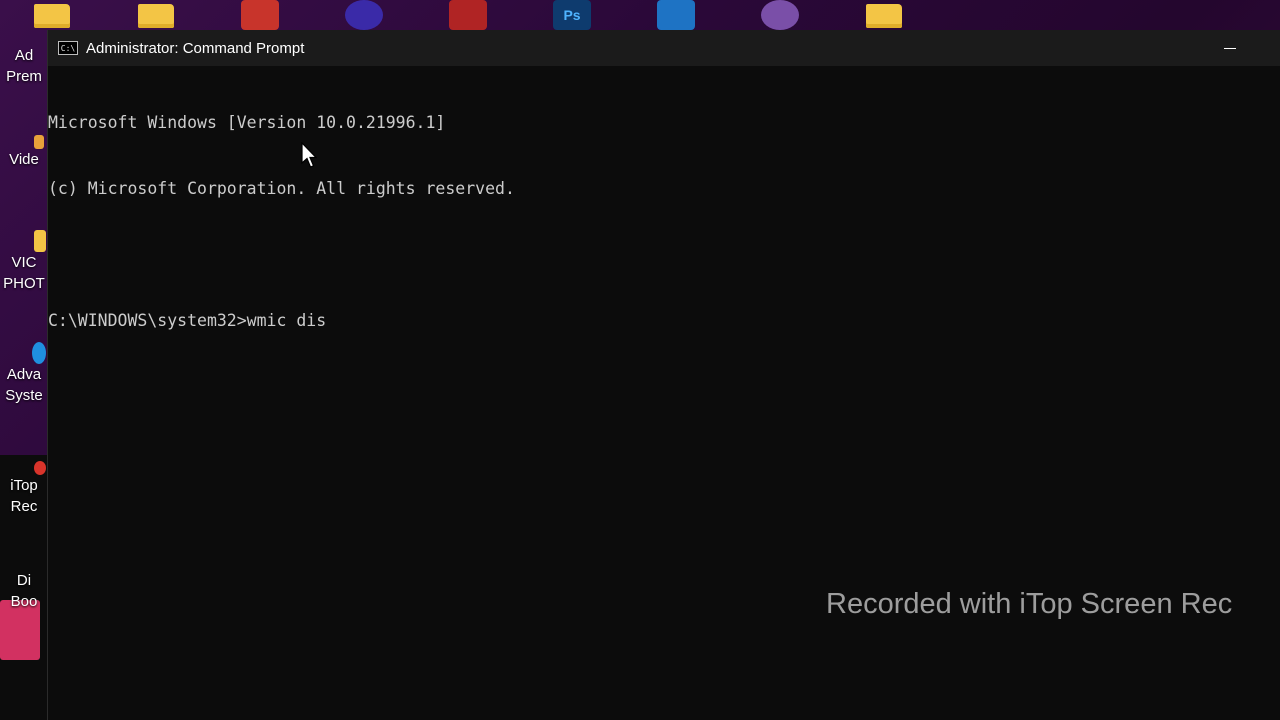 The width and height of the screenshot is (1280, 720). Describe the element at coordinates (24, 159) in the screenshot. I see `desktop-icon-label: Vide` at that location.